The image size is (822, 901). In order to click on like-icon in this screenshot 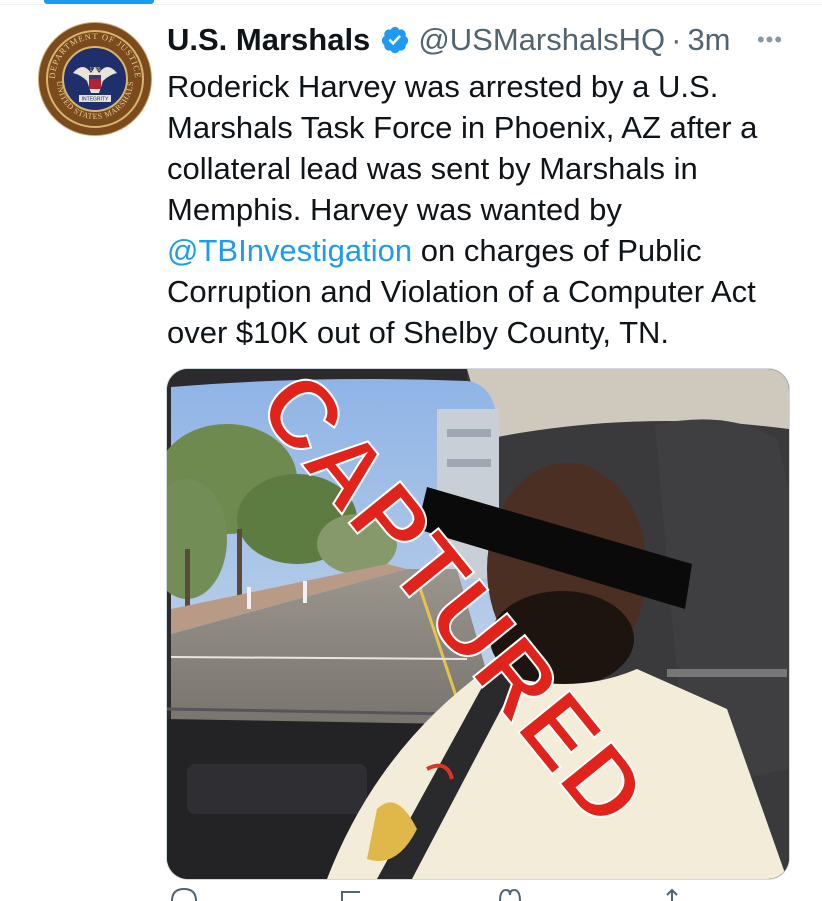, I will do `click(510, 893)`.